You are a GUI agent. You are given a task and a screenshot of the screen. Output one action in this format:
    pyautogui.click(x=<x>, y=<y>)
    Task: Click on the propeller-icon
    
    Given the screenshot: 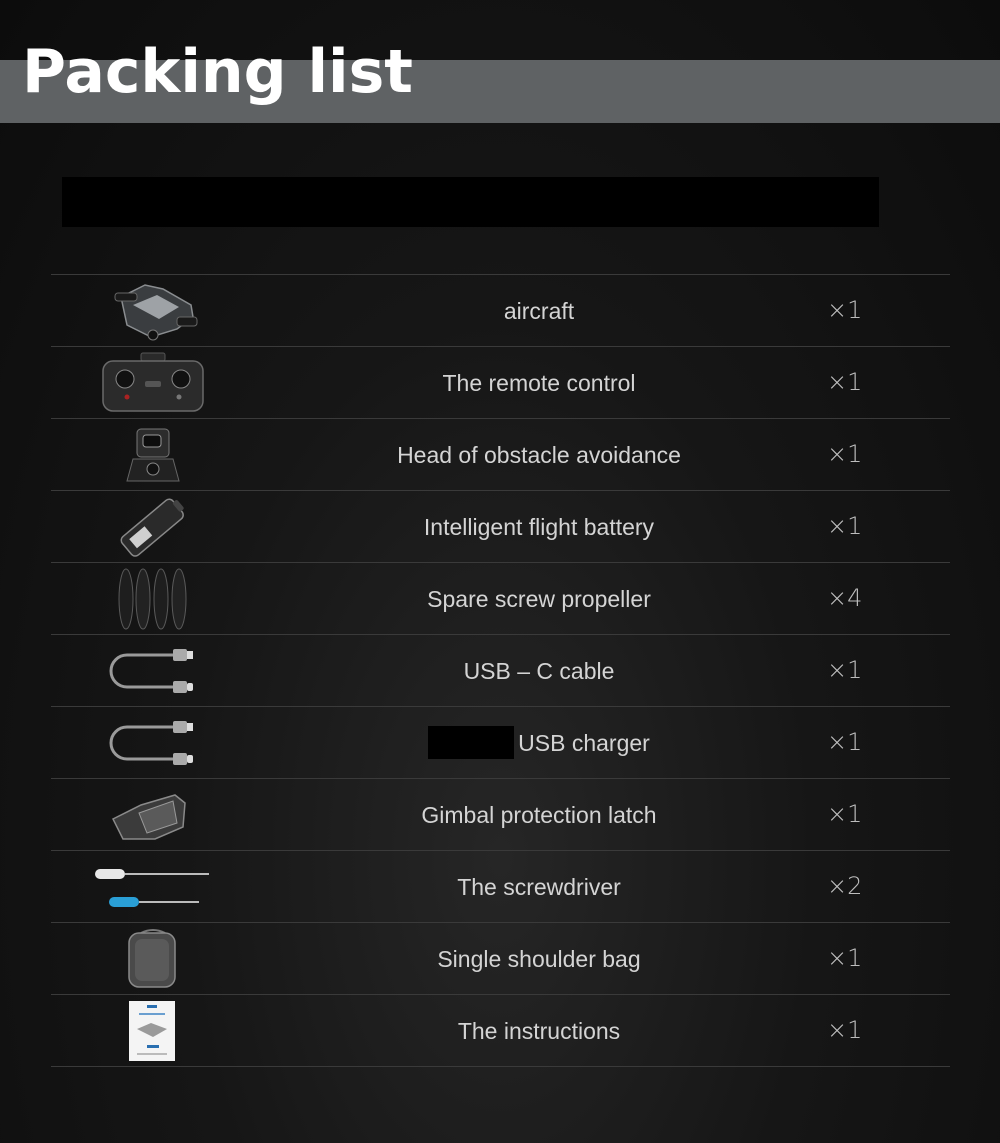 What is the action you would take?
    pyautogui.click(x=153, y=599)
    